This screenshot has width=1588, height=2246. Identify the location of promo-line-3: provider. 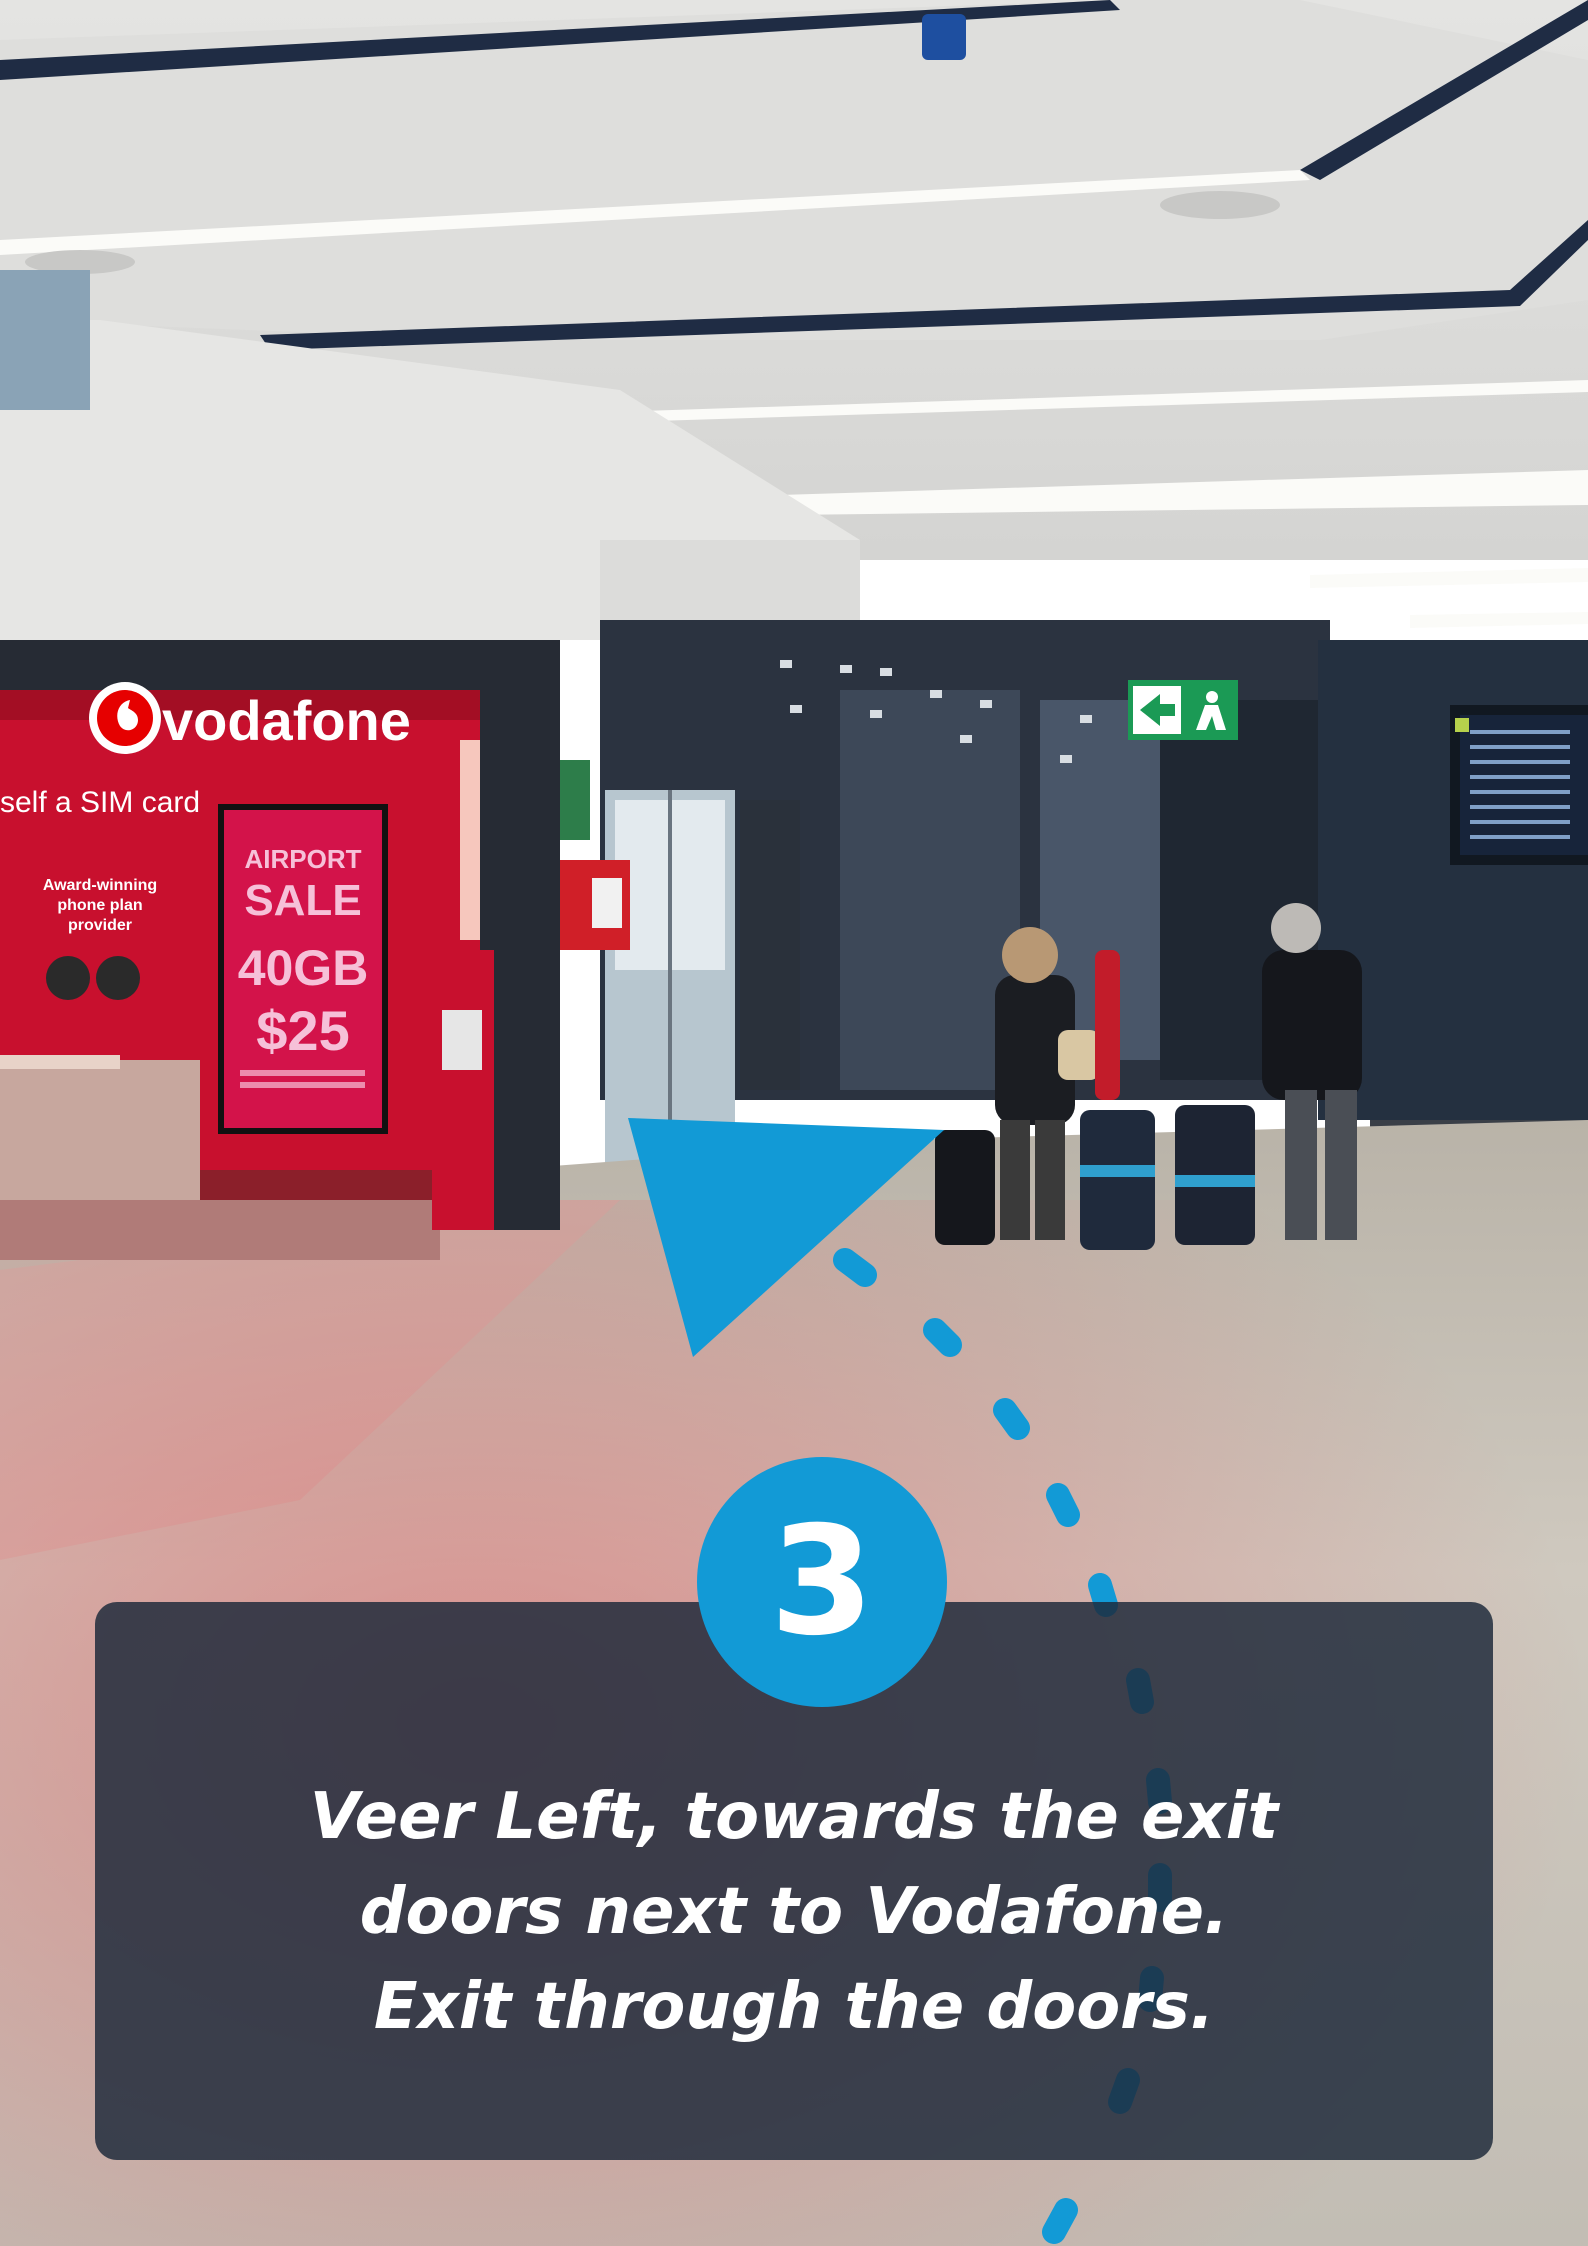
(100, 925).